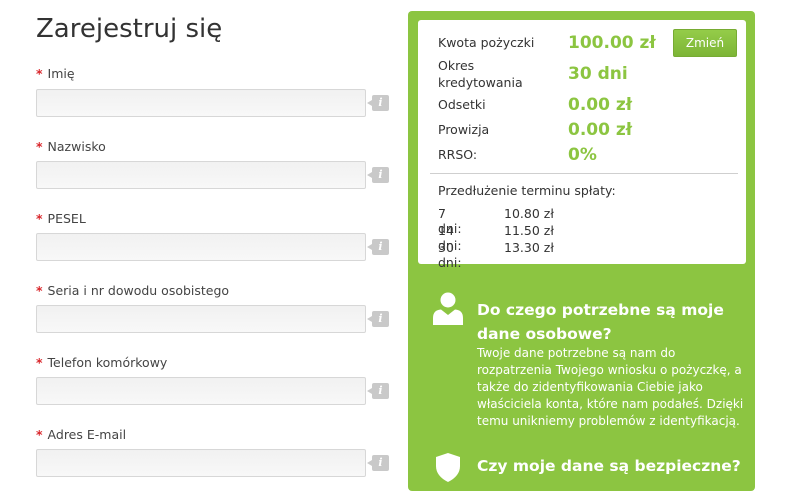 The width and height of the screenshot is (800, 491). I want to click on last-name-label: * Nazwisko, so click(71, 146).